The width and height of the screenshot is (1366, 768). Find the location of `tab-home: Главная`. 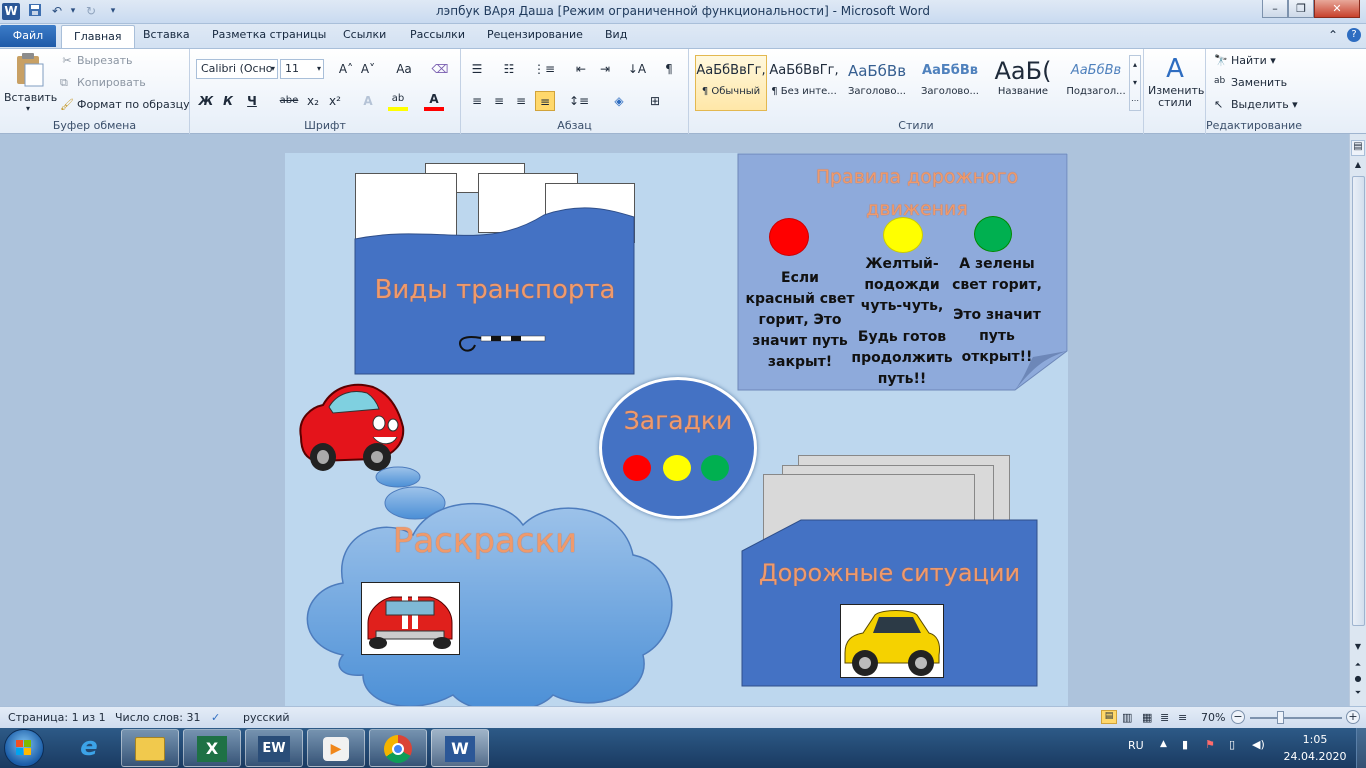

tab-home: Главная is located at coordinates (98, 36).